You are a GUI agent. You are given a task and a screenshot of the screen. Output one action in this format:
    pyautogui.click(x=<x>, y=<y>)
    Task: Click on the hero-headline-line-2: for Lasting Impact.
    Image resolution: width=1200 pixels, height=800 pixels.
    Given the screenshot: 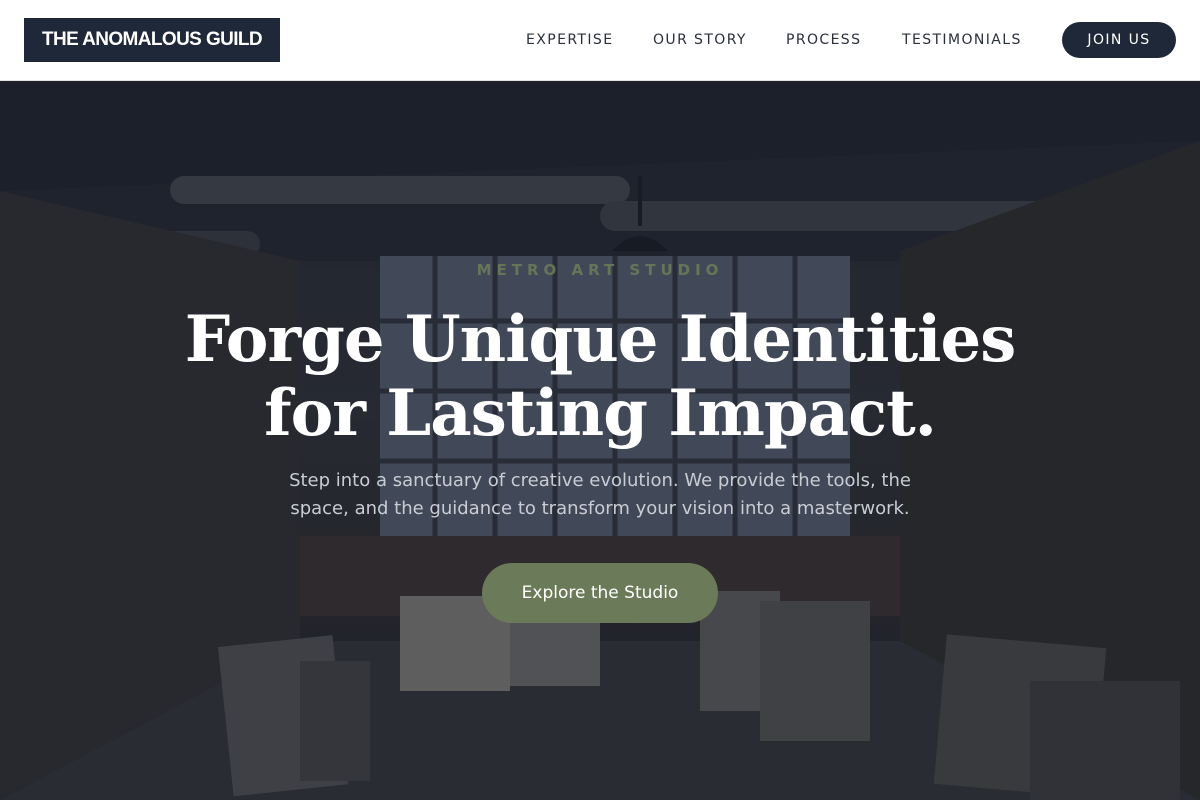 What is the action you would take?
    pyautogui.click(x=600, y=413)
    